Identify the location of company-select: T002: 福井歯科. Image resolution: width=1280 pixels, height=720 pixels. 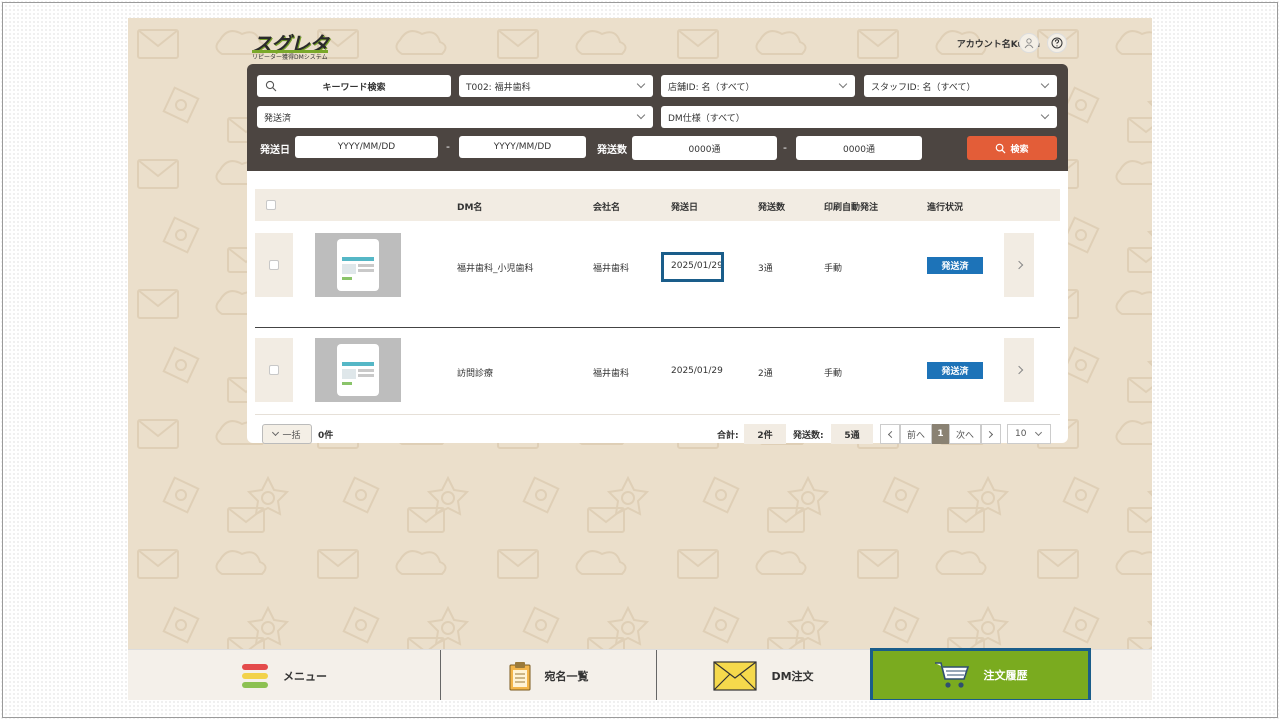
(556, 86).